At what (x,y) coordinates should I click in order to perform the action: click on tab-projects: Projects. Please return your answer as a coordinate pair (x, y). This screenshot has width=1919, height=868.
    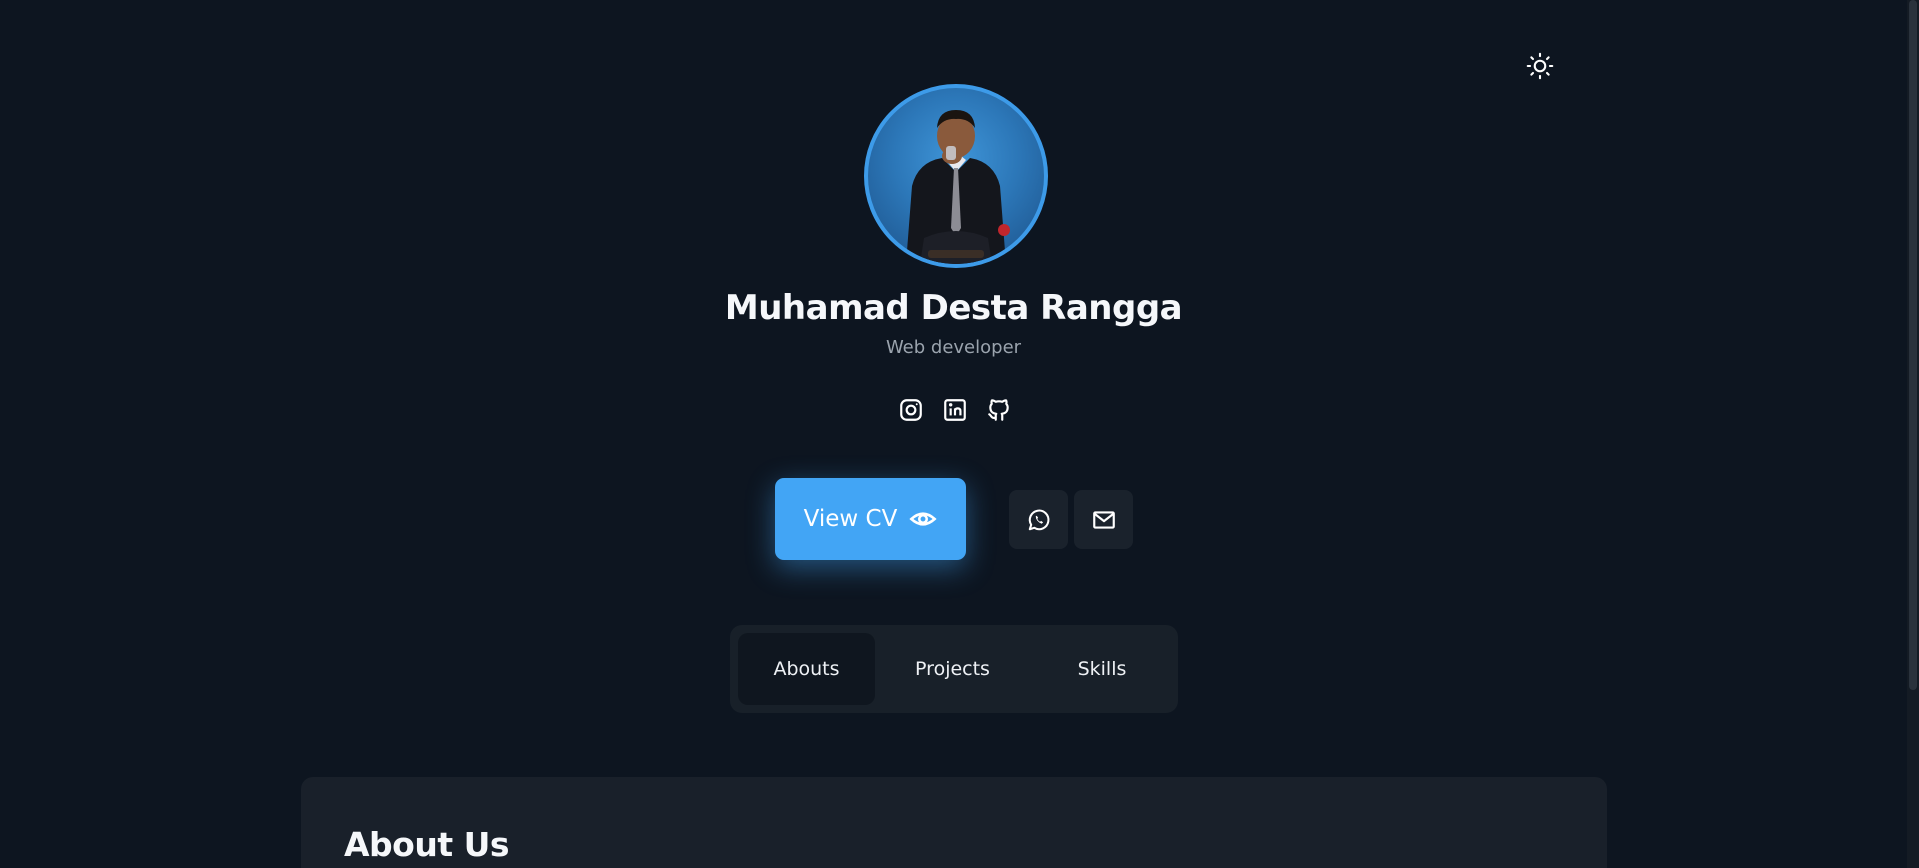
    Looking at the image, I should click on (952, 669).